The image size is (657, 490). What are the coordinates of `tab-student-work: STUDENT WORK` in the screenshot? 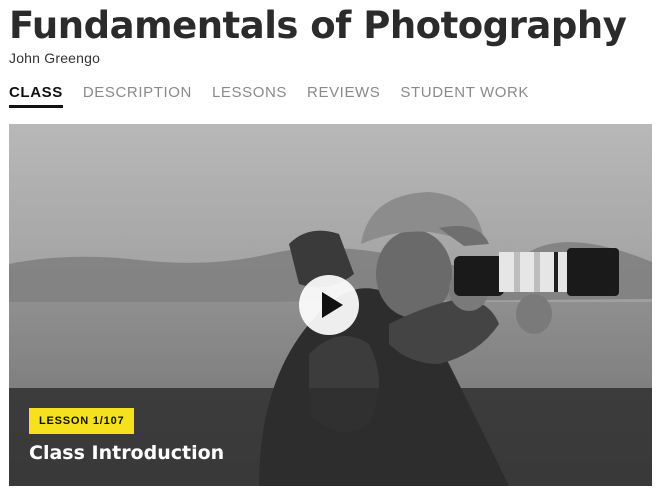 It's located at (464, 96).